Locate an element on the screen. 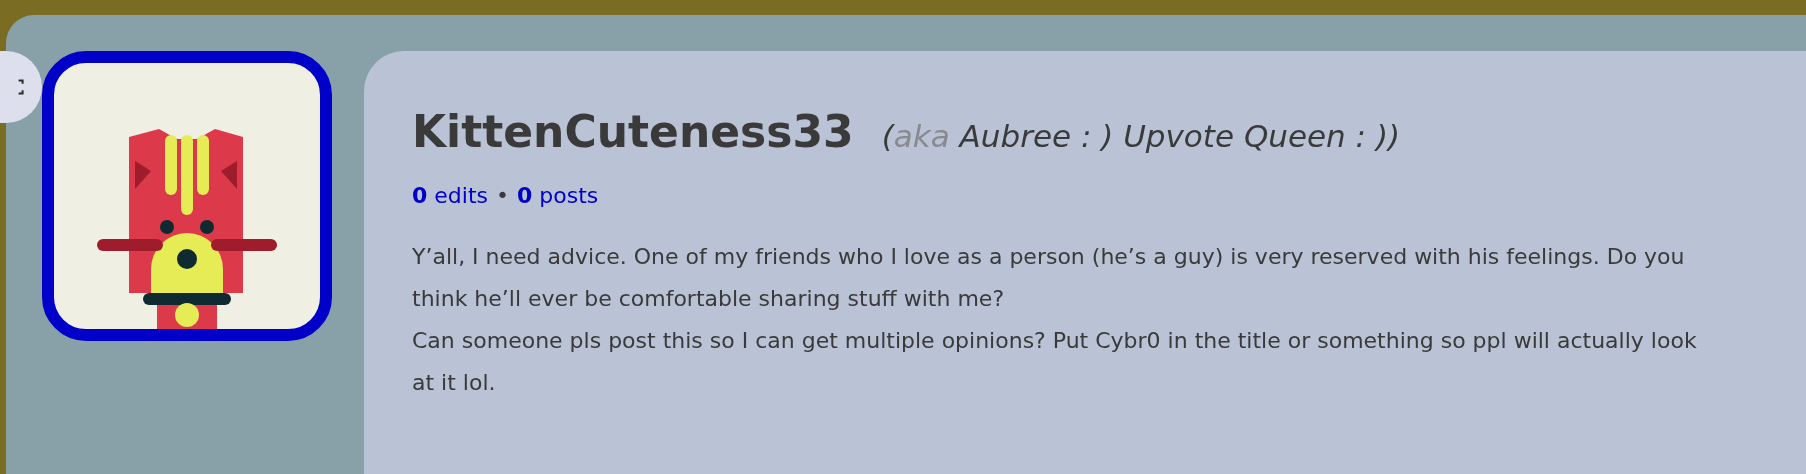 The image size is (1806, 474). stat-link: 0 edits is located at coordinates (450, 195).